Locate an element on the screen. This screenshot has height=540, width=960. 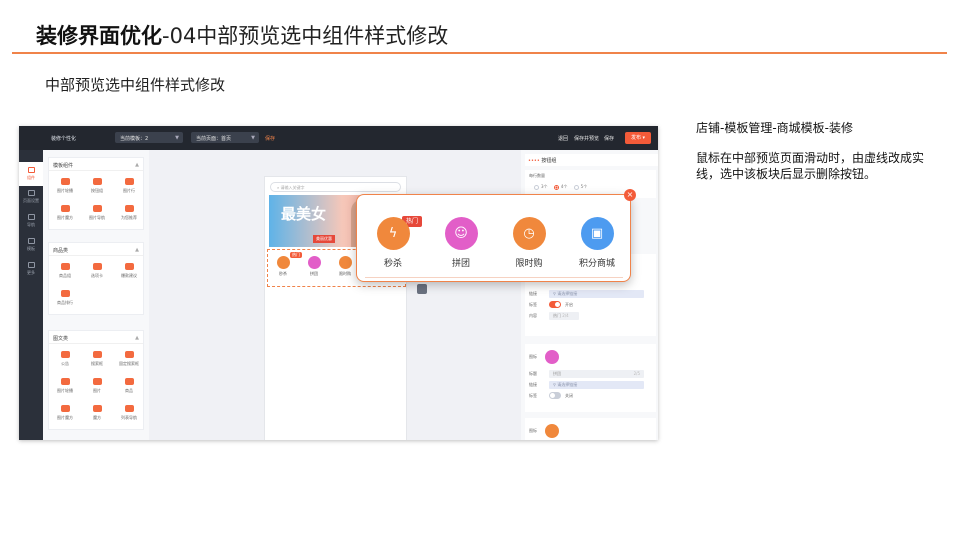
component-icon is located at coordinates (31, 170).